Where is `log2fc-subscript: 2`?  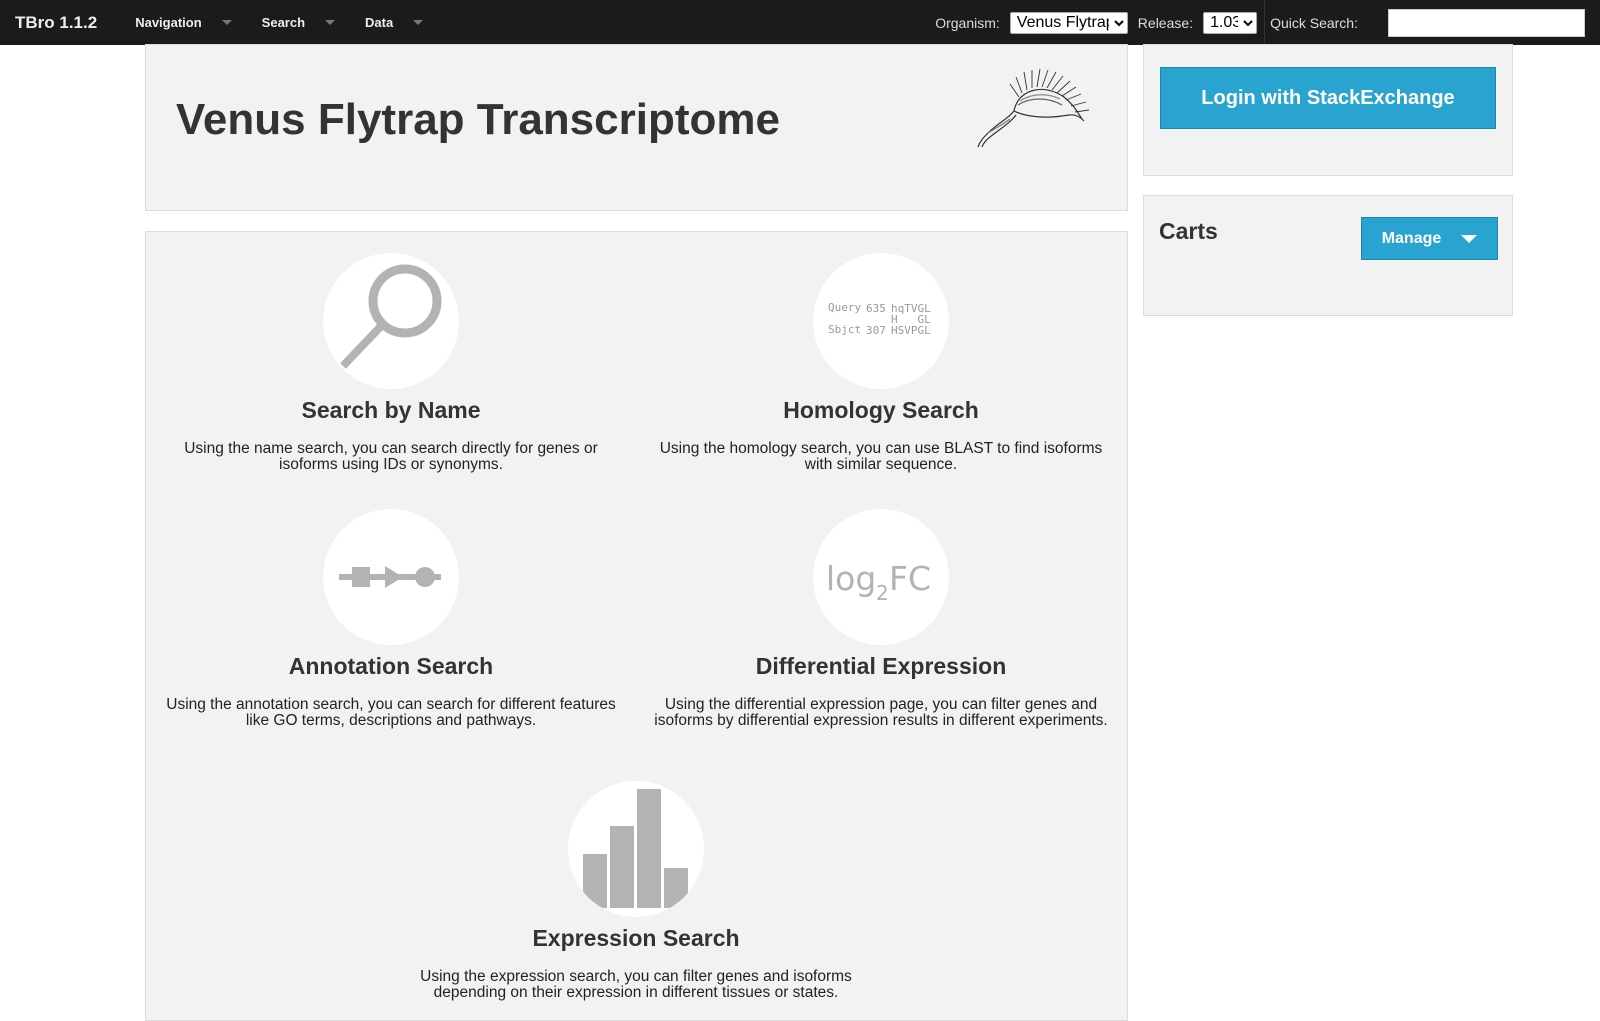 log2fc-subscript: 2 is located at coordinates (882, 593).